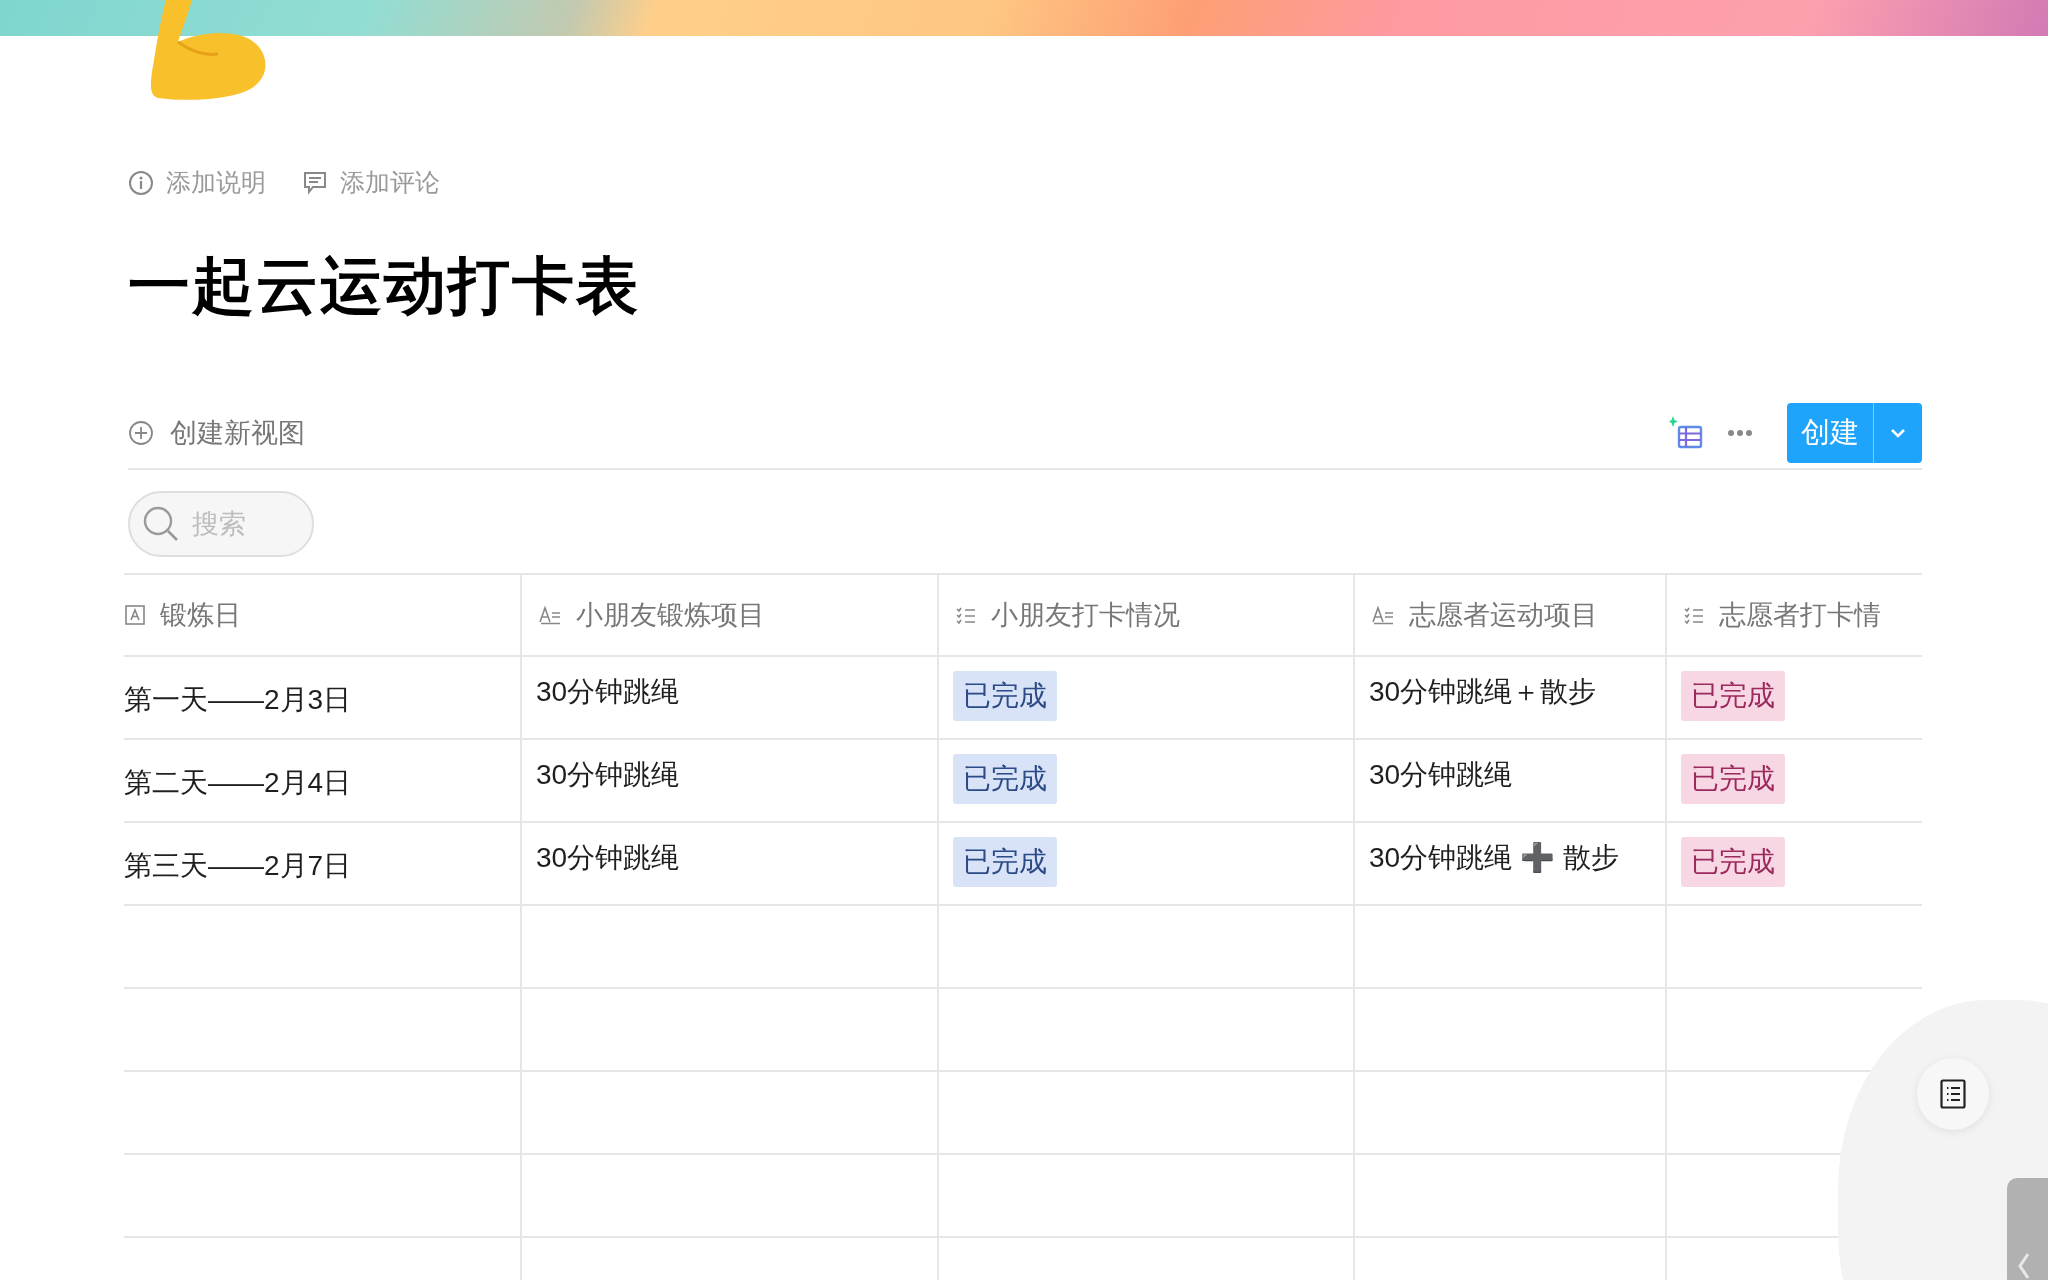  Describe the element at coordinates (141, 433) in the screenshot. I see `add-icon` at that location.